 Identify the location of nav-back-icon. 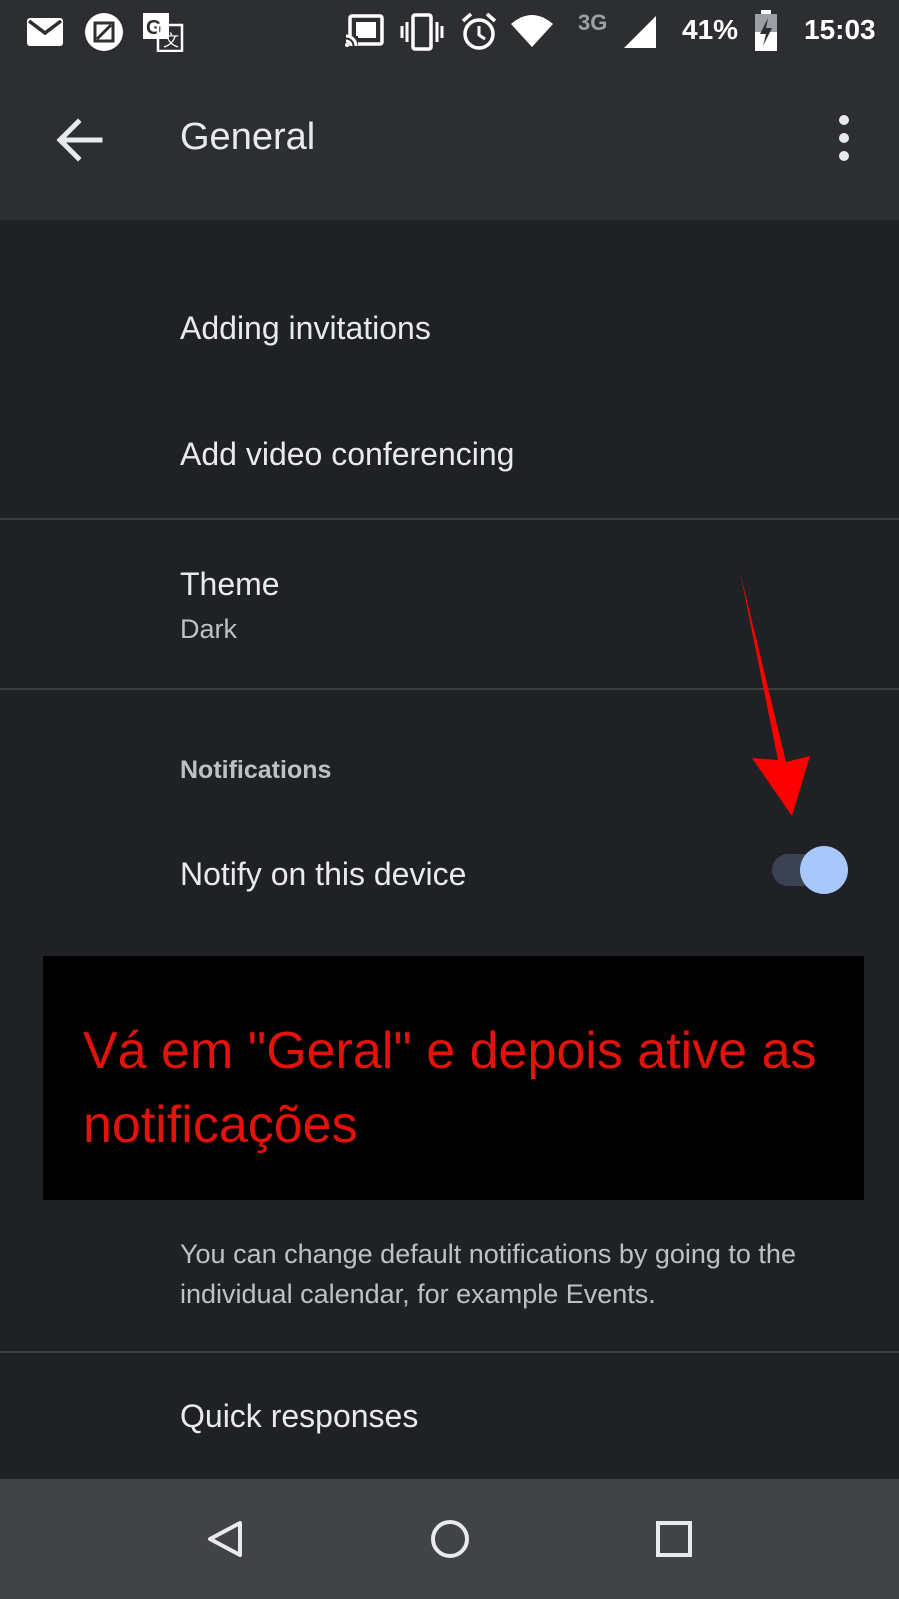
(225, 1539).